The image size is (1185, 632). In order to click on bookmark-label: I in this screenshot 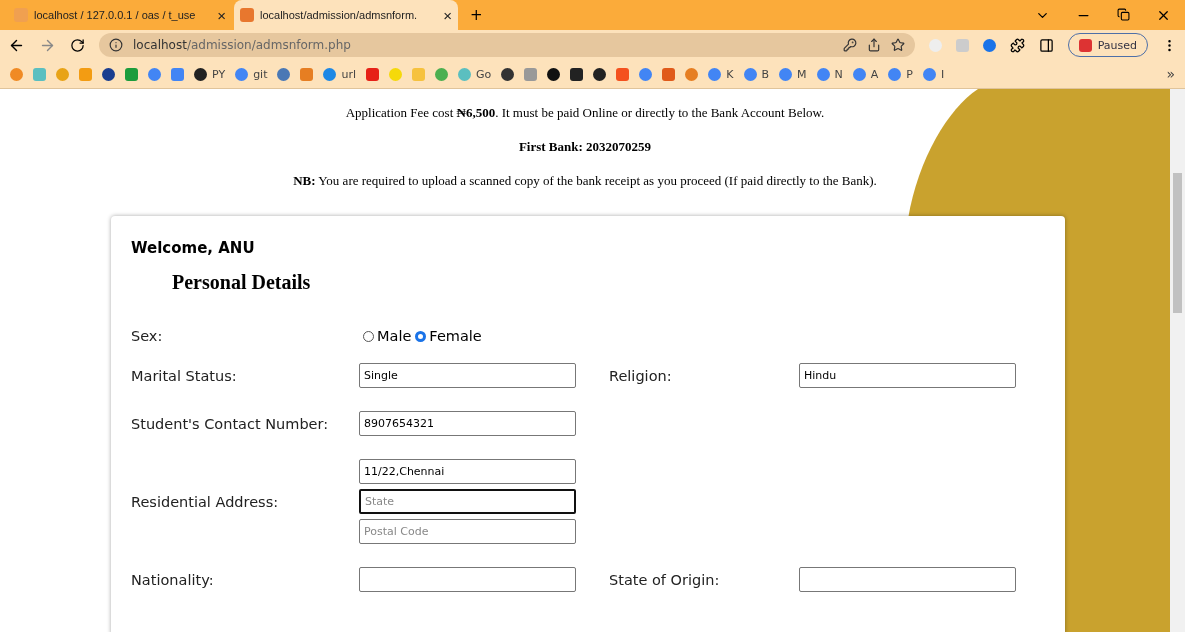, I will do `click(943, 74)`.